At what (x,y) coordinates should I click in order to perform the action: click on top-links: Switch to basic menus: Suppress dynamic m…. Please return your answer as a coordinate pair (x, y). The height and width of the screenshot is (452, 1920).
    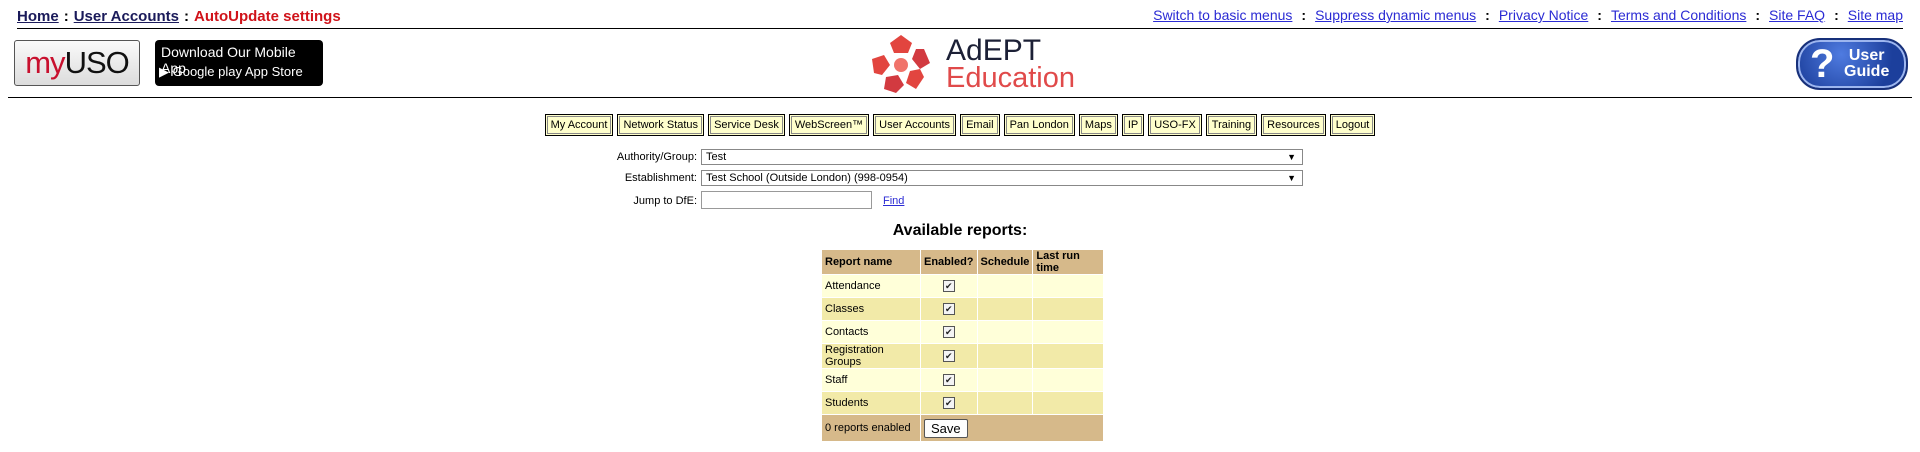
    Looking at the image, I should click on (1528, 15).